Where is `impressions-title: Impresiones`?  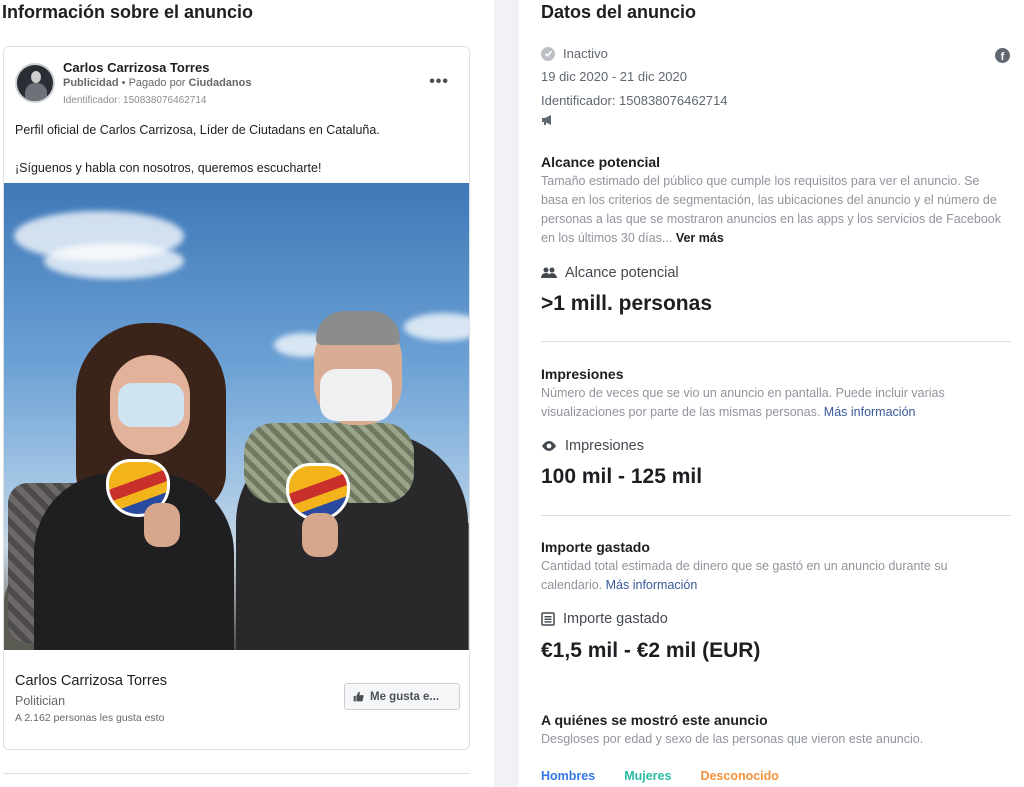
impressions-title: Impresiones is located at coordinates (582, 374).